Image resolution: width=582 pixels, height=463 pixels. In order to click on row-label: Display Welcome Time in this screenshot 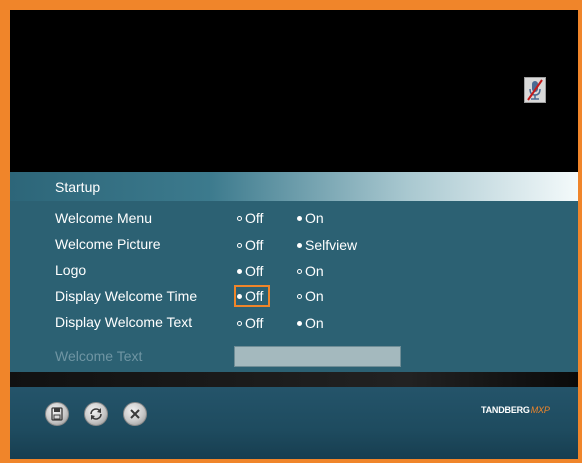, I will do `click(126, 296)`.